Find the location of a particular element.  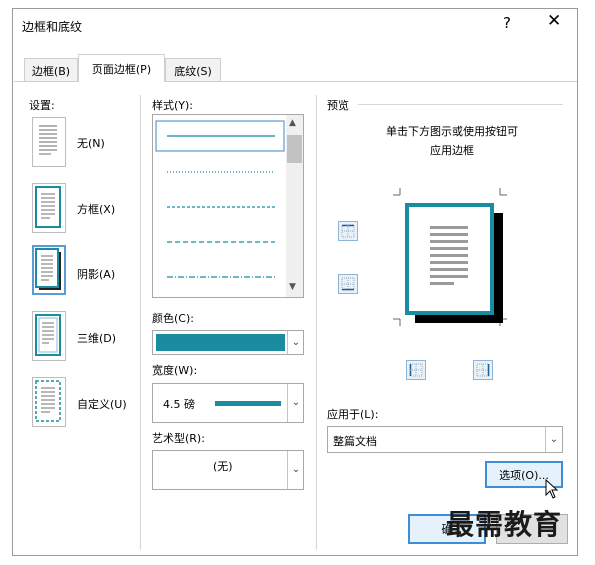

apply-to-value: 整篇文档 is located at coordinates (355, 441).